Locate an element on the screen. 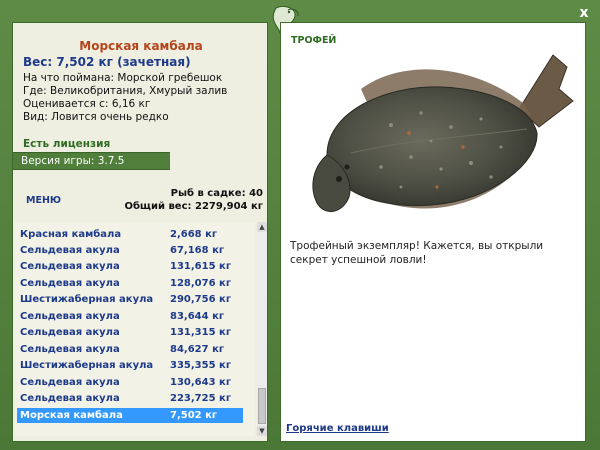 This screenshot has width=600, height=450. catch-list-row: Сельдевая акула 128,076 кг is located at coordinates (130, 283).